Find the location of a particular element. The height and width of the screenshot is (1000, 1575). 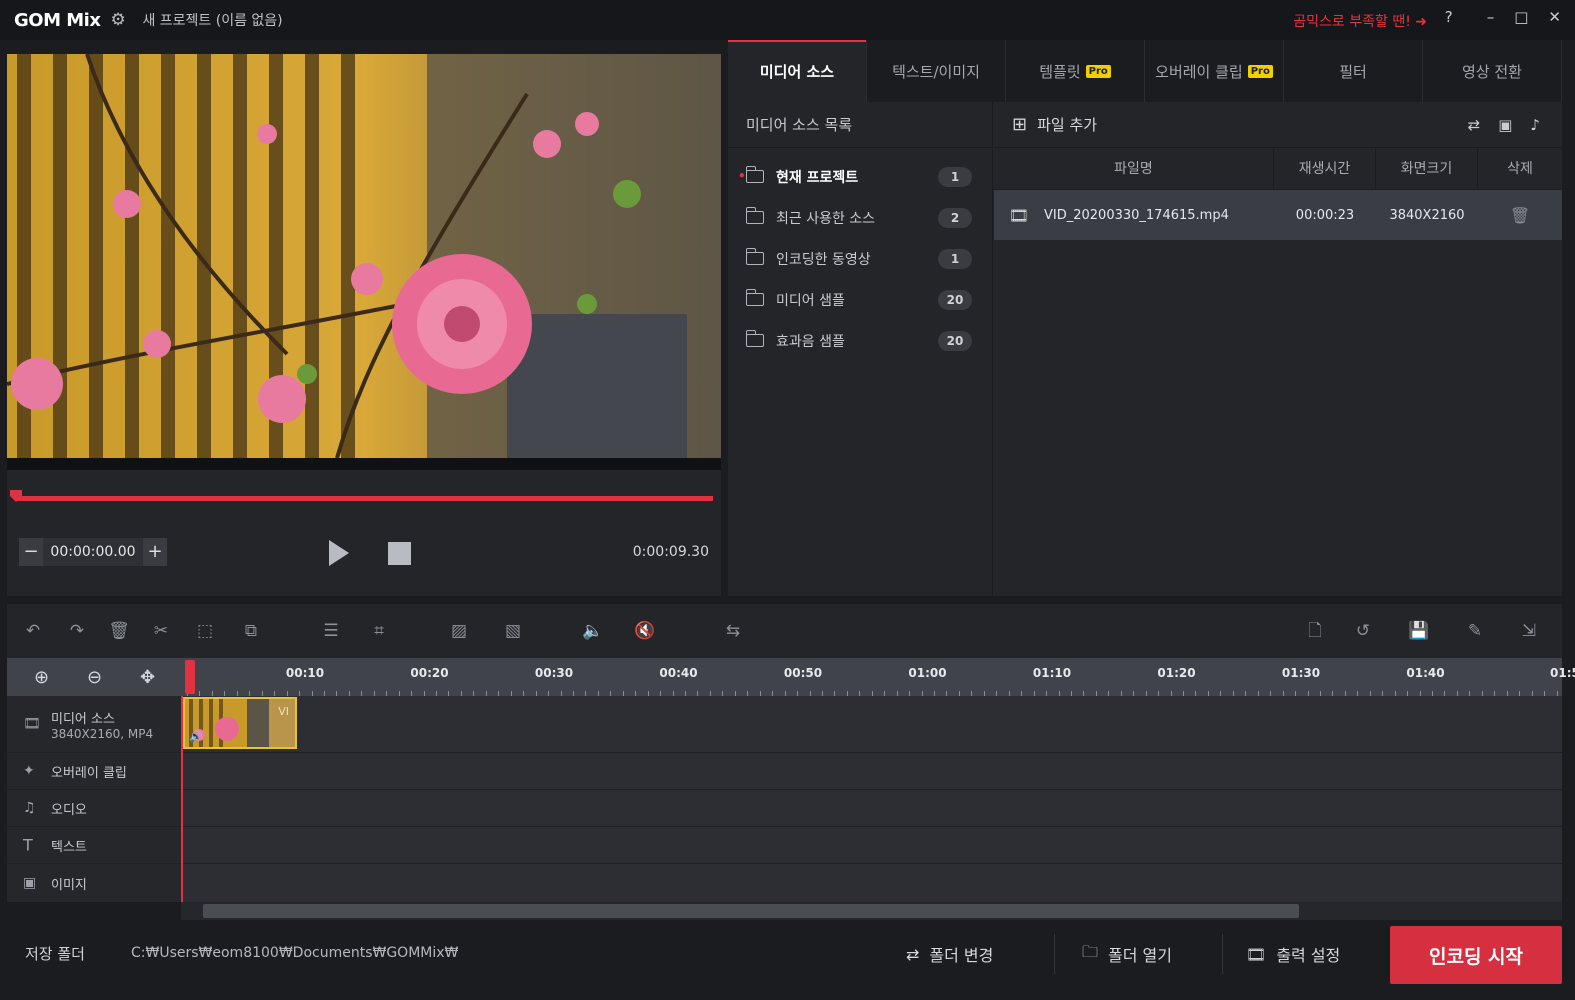

col-duration: 재생시간 is located at coordinates (1325, 168).